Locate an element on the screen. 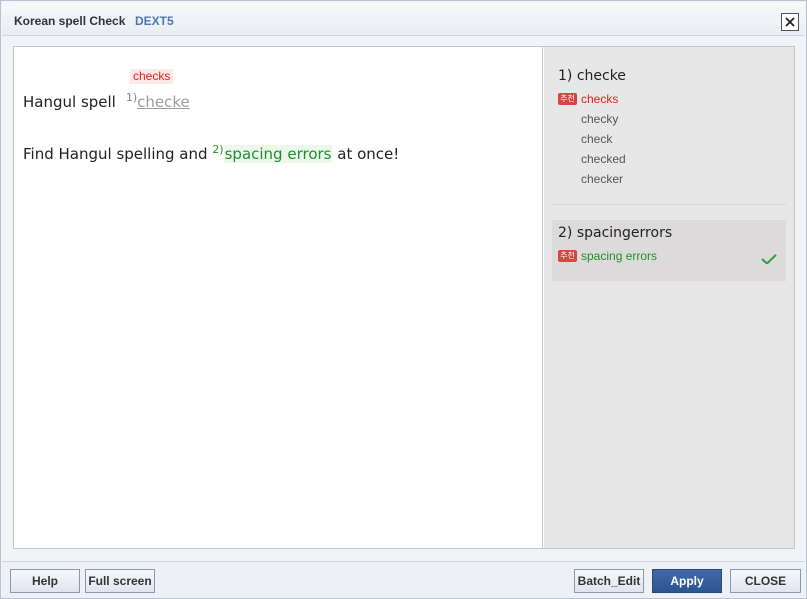 The width and height of the screenshot is (807, 599). recommend-row-2: 추천 spacing errors is located at coordinates (607, 256).